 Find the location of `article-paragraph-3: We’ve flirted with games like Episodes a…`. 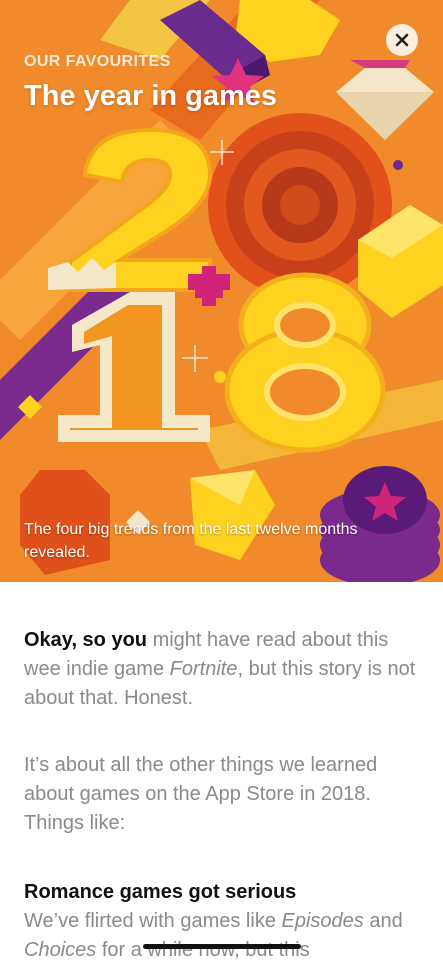

article-paragraph-3: We’ve flirted with games like Episodes a… is located at coordinates (213, 935).